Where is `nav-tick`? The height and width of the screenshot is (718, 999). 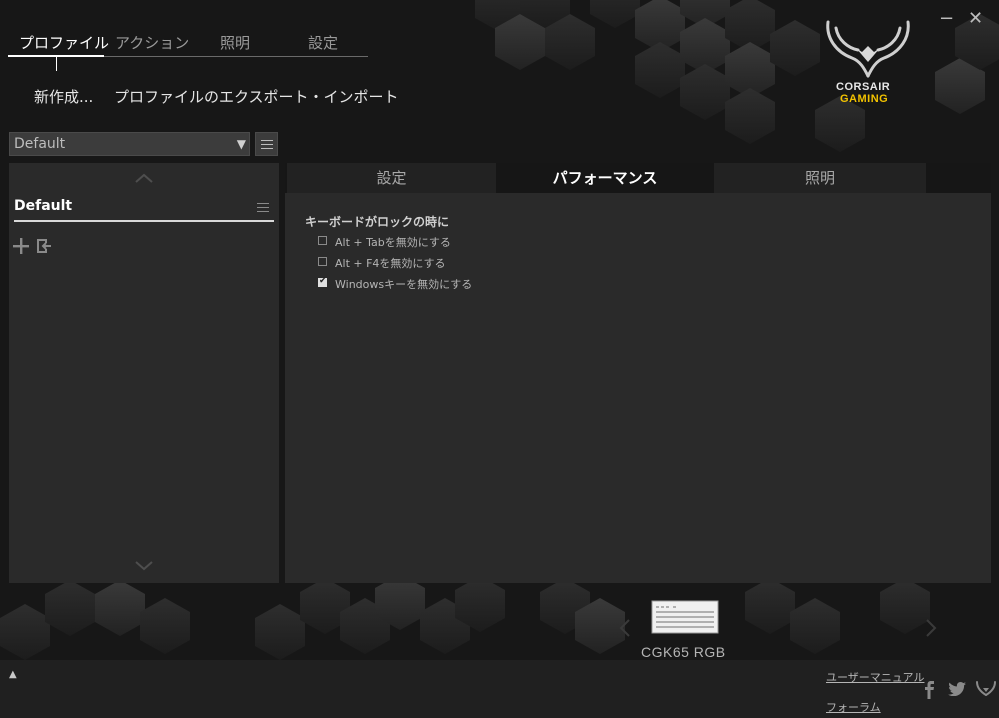
nav-tick is located at coordinates (56, 64).